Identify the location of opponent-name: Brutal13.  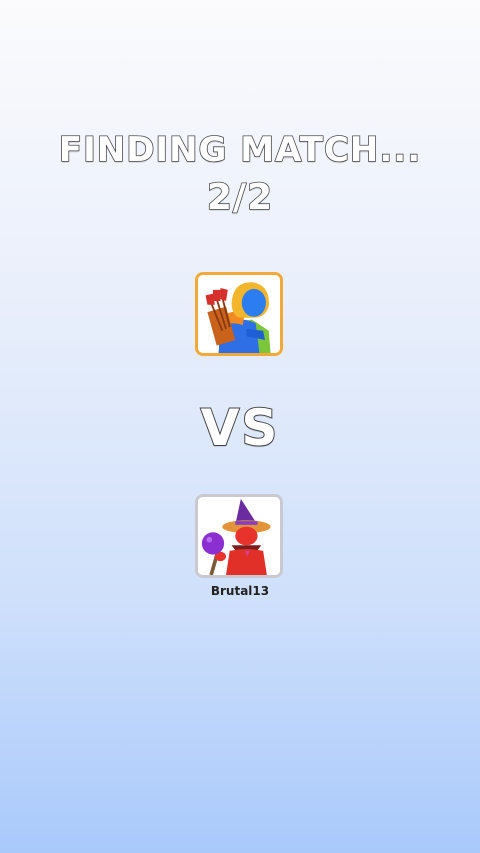
(240, 591).